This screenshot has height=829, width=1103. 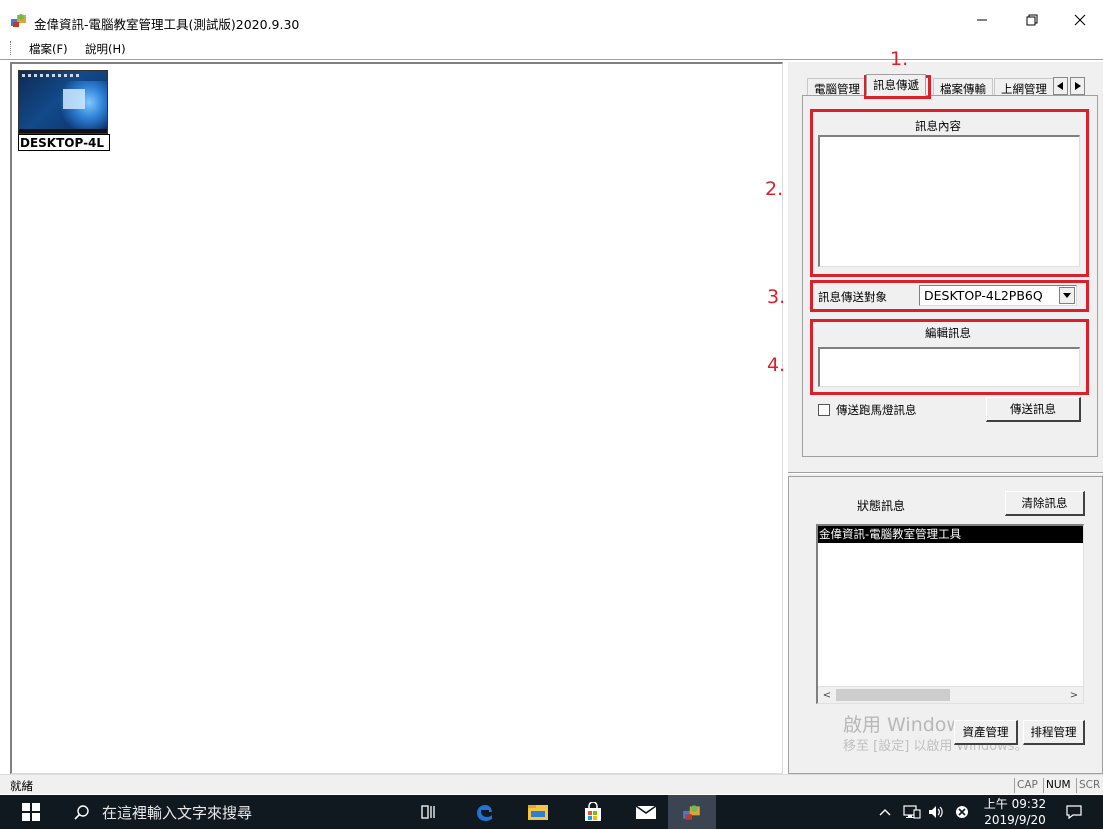 What do you see at coordinates (881, 506) in the screenshot?
I see `status-title: 狀態訊息` at bounding box center [881, 506].